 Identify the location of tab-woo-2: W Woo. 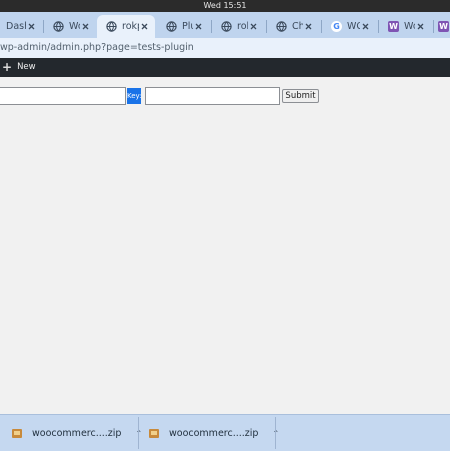
(405, 26).